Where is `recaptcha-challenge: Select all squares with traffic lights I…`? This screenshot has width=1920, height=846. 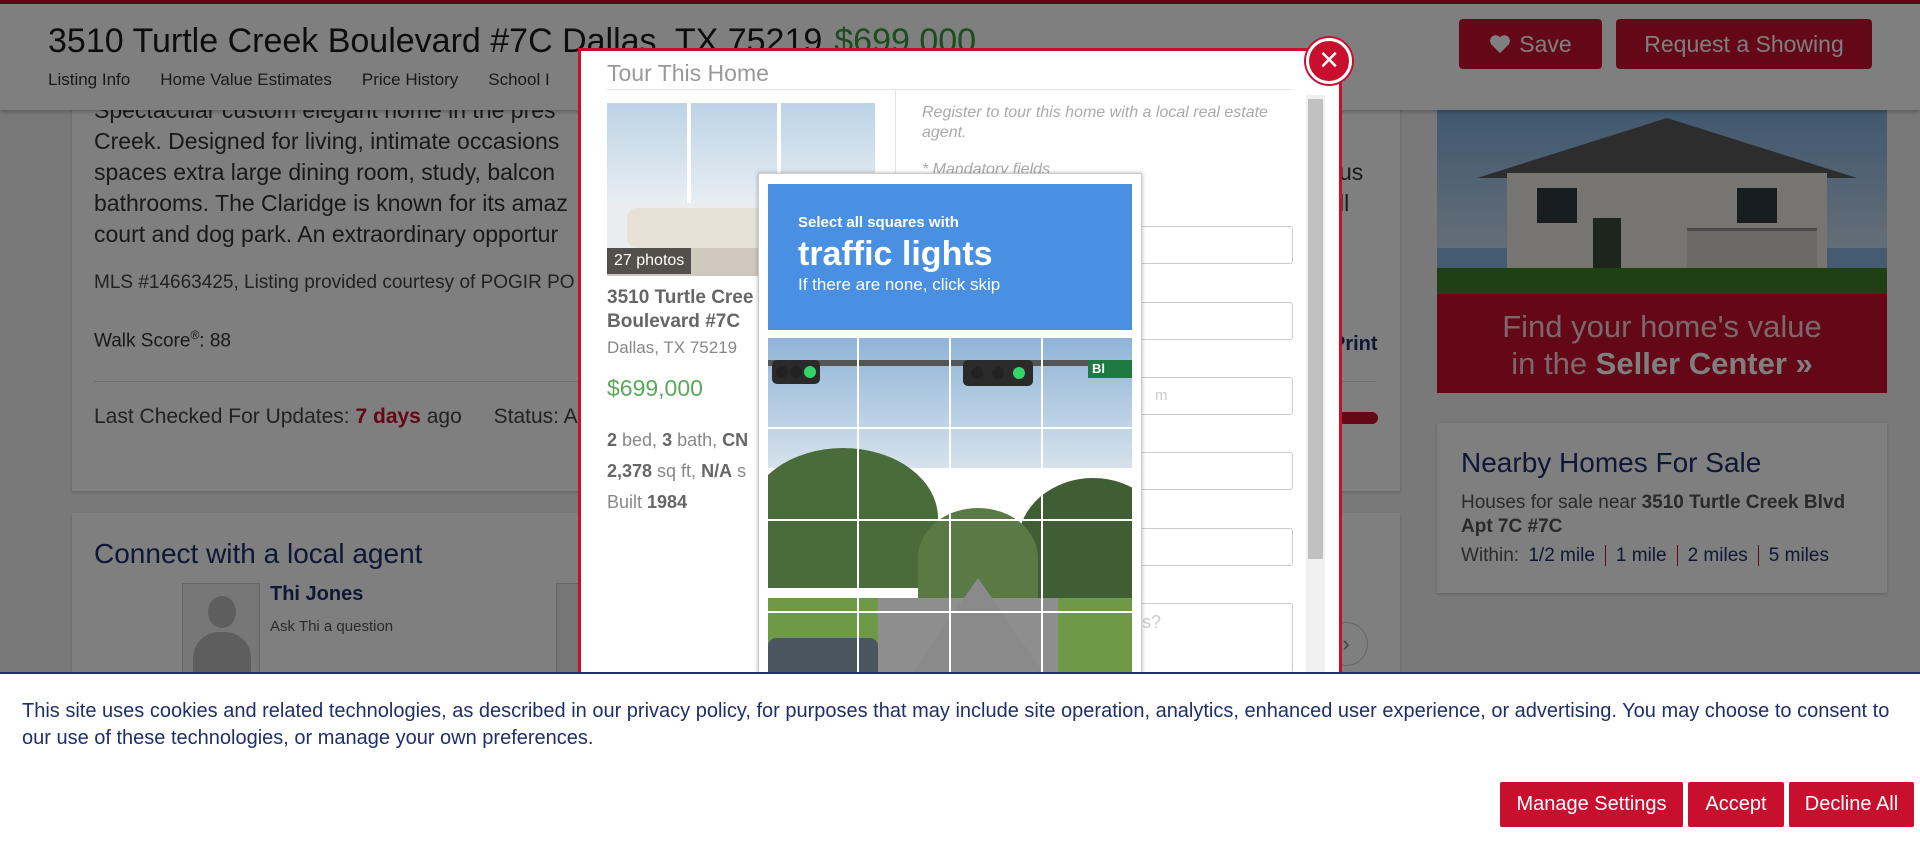 recaptcha-challenge: Select all squares with traffic lights I… is located at coordinates (950, 423).